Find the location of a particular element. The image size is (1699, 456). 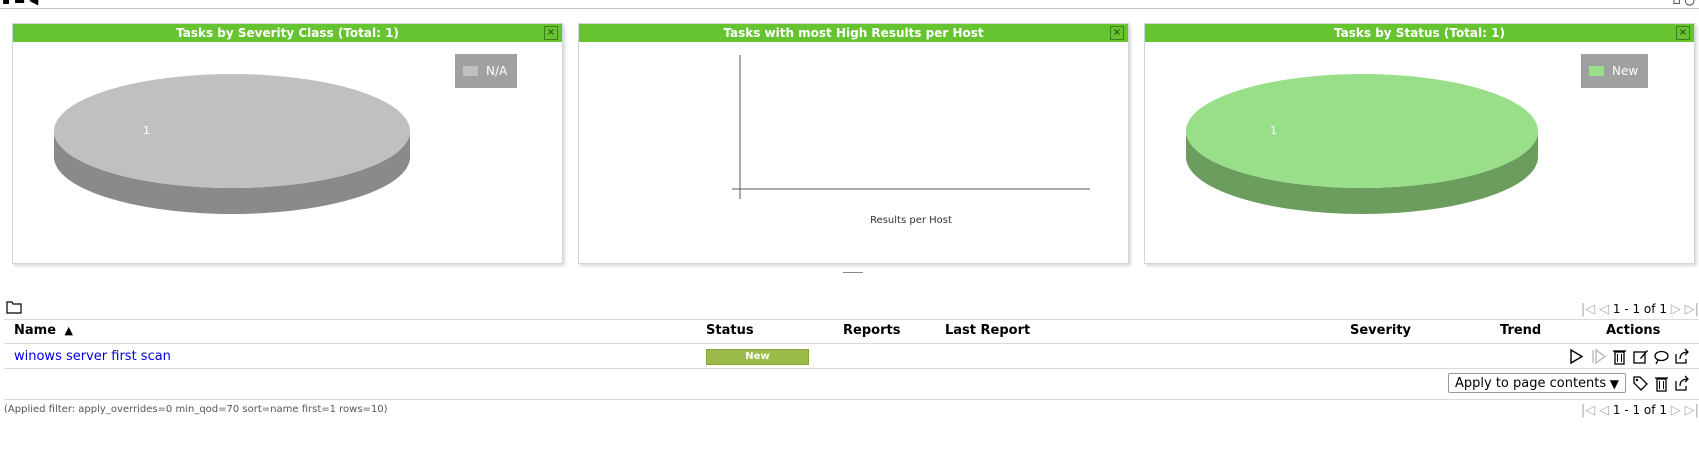

pie-slice-new is located at coordinates (1362, 131).